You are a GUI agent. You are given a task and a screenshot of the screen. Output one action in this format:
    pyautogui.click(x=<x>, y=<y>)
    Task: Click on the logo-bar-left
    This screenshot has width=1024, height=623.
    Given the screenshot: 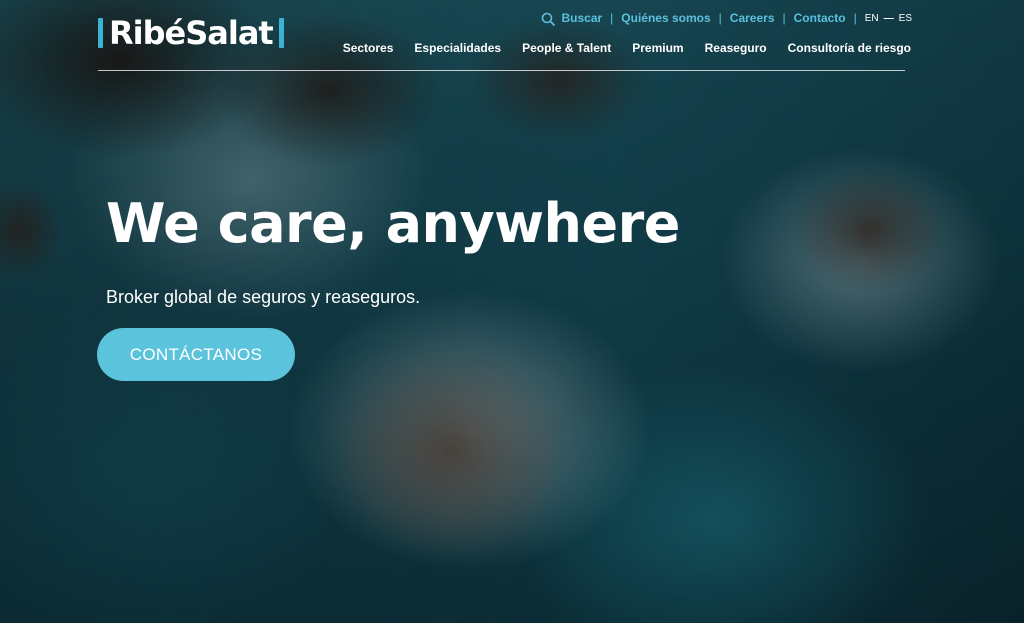 What is the action you would take?
    pyautogui.click(x=100, y=33)
    